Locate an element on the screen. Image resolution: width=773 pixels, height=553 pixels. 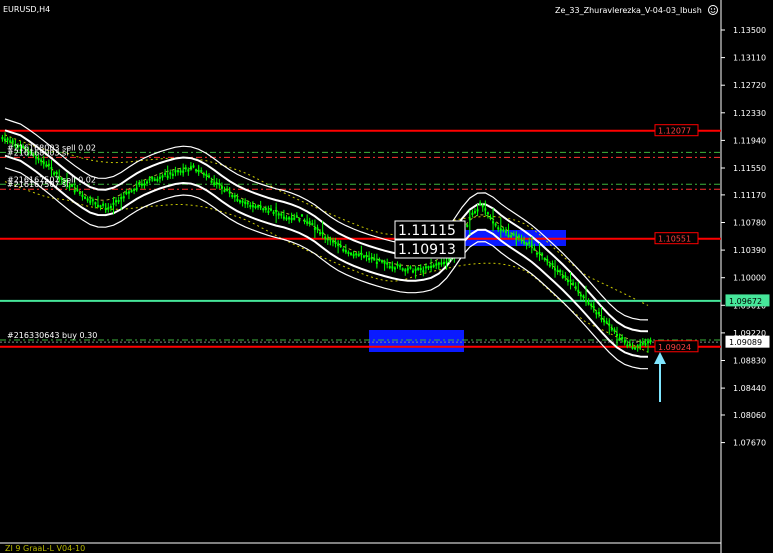
price-tick-label: 1.10780 is located at coordinates (749, 222).